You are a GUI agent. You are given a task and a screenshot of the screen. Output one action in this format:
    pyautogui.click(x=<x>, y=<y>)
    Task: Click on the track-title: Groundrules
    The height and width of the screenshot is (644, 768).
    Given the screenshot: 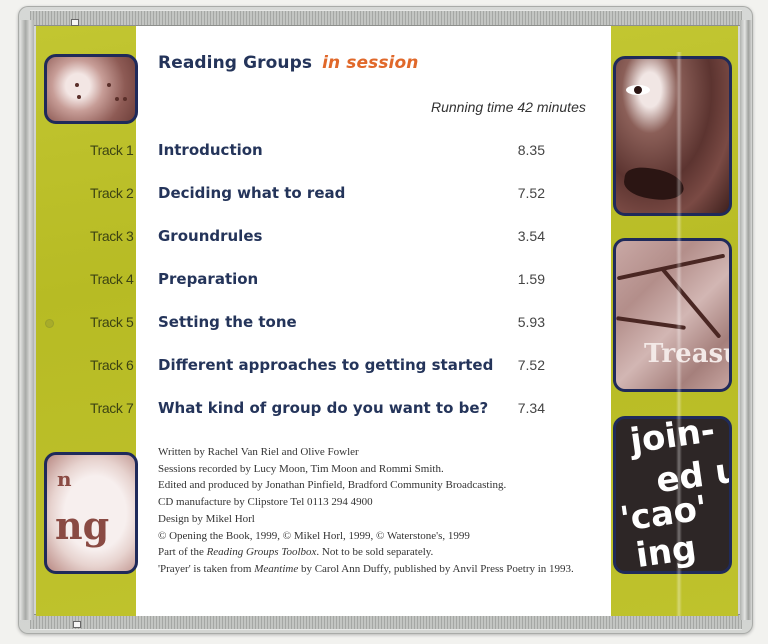 What is the action you would take?
    pyautogui.click(x=210, y=236)
    